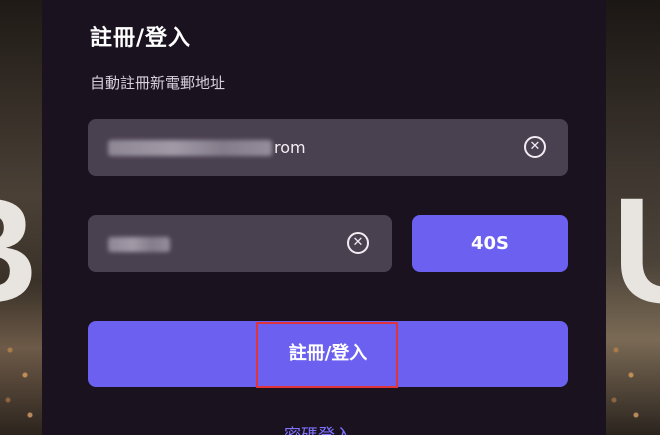  What do you see at coordinates (21, 382) in the screenshot?
I see `background-dots-left` at bounding box center [21, 382].